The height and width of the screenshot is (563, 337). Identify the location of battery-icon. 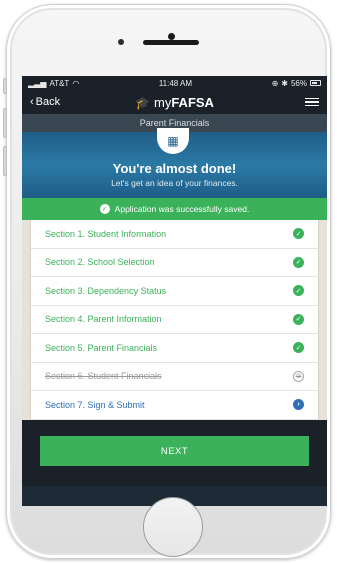
(315, 83).